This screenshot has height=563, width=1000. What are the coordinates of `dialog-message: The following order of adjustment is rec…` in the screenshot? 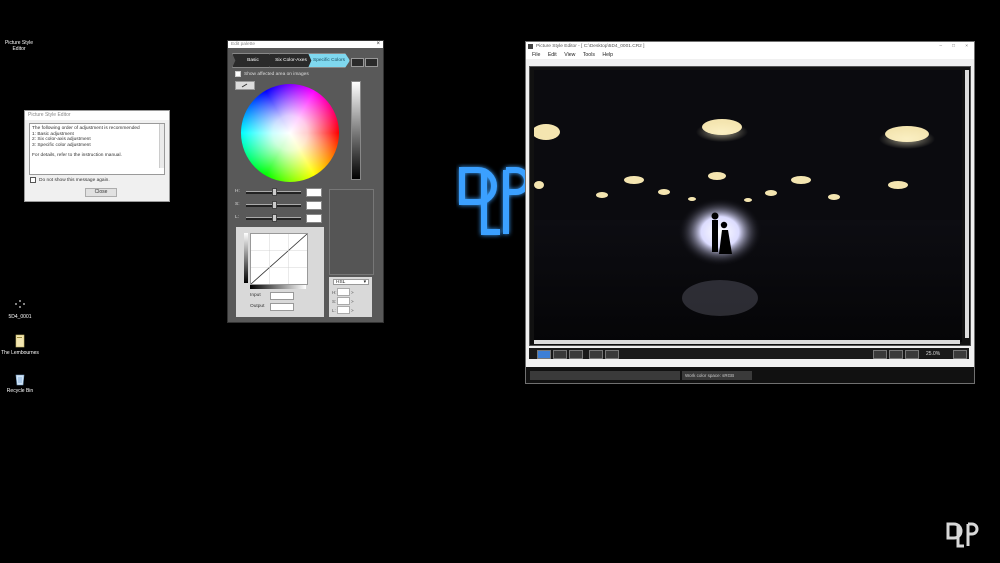 It's located at (97, 149).